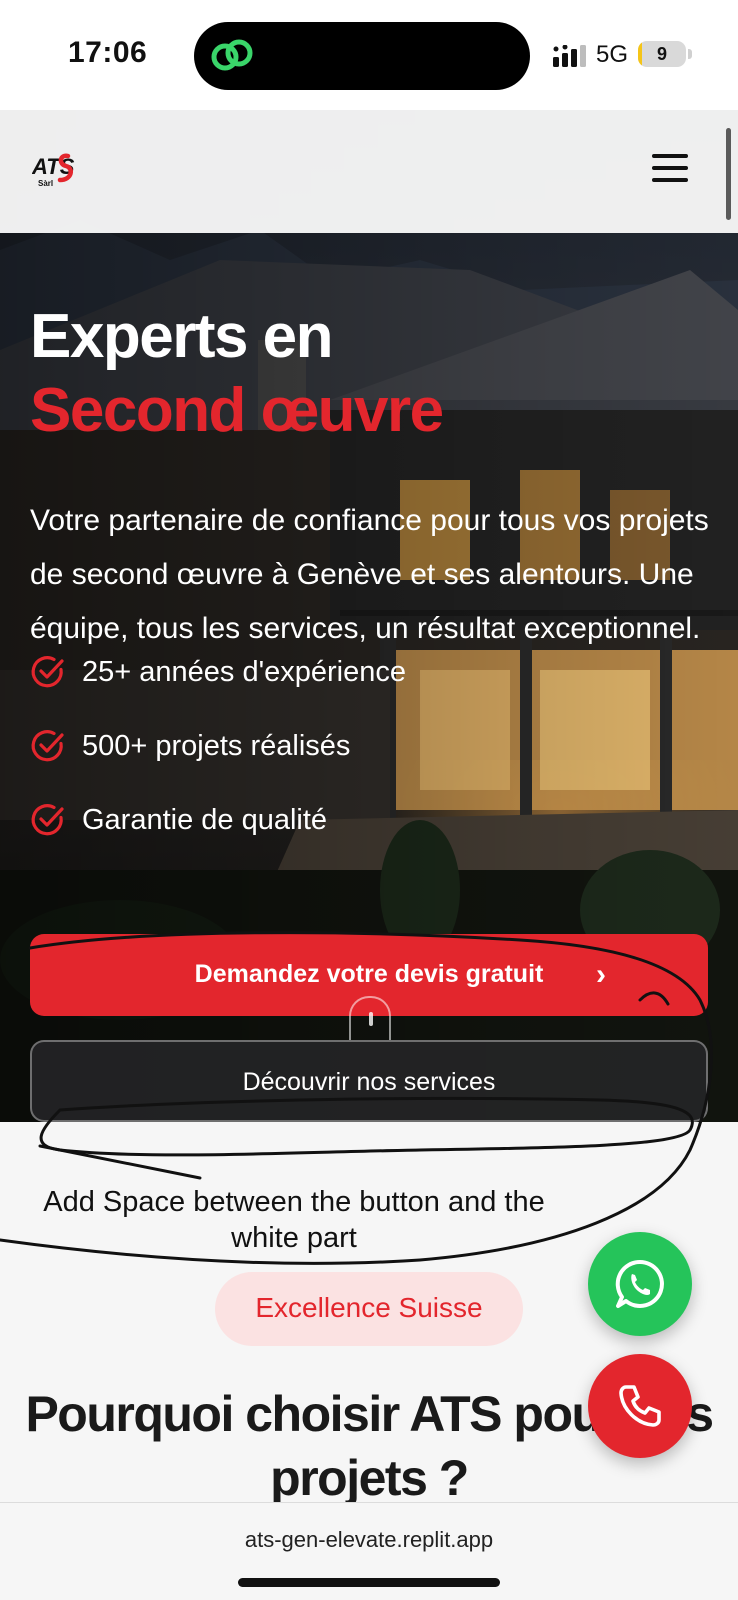 The width and height of the screenshot is (738, 1600). What do you see at coordinates (237, 410) in the screenshot?
I see `hero-title-line2: Second œuvre` at bounding box center [237, 410].